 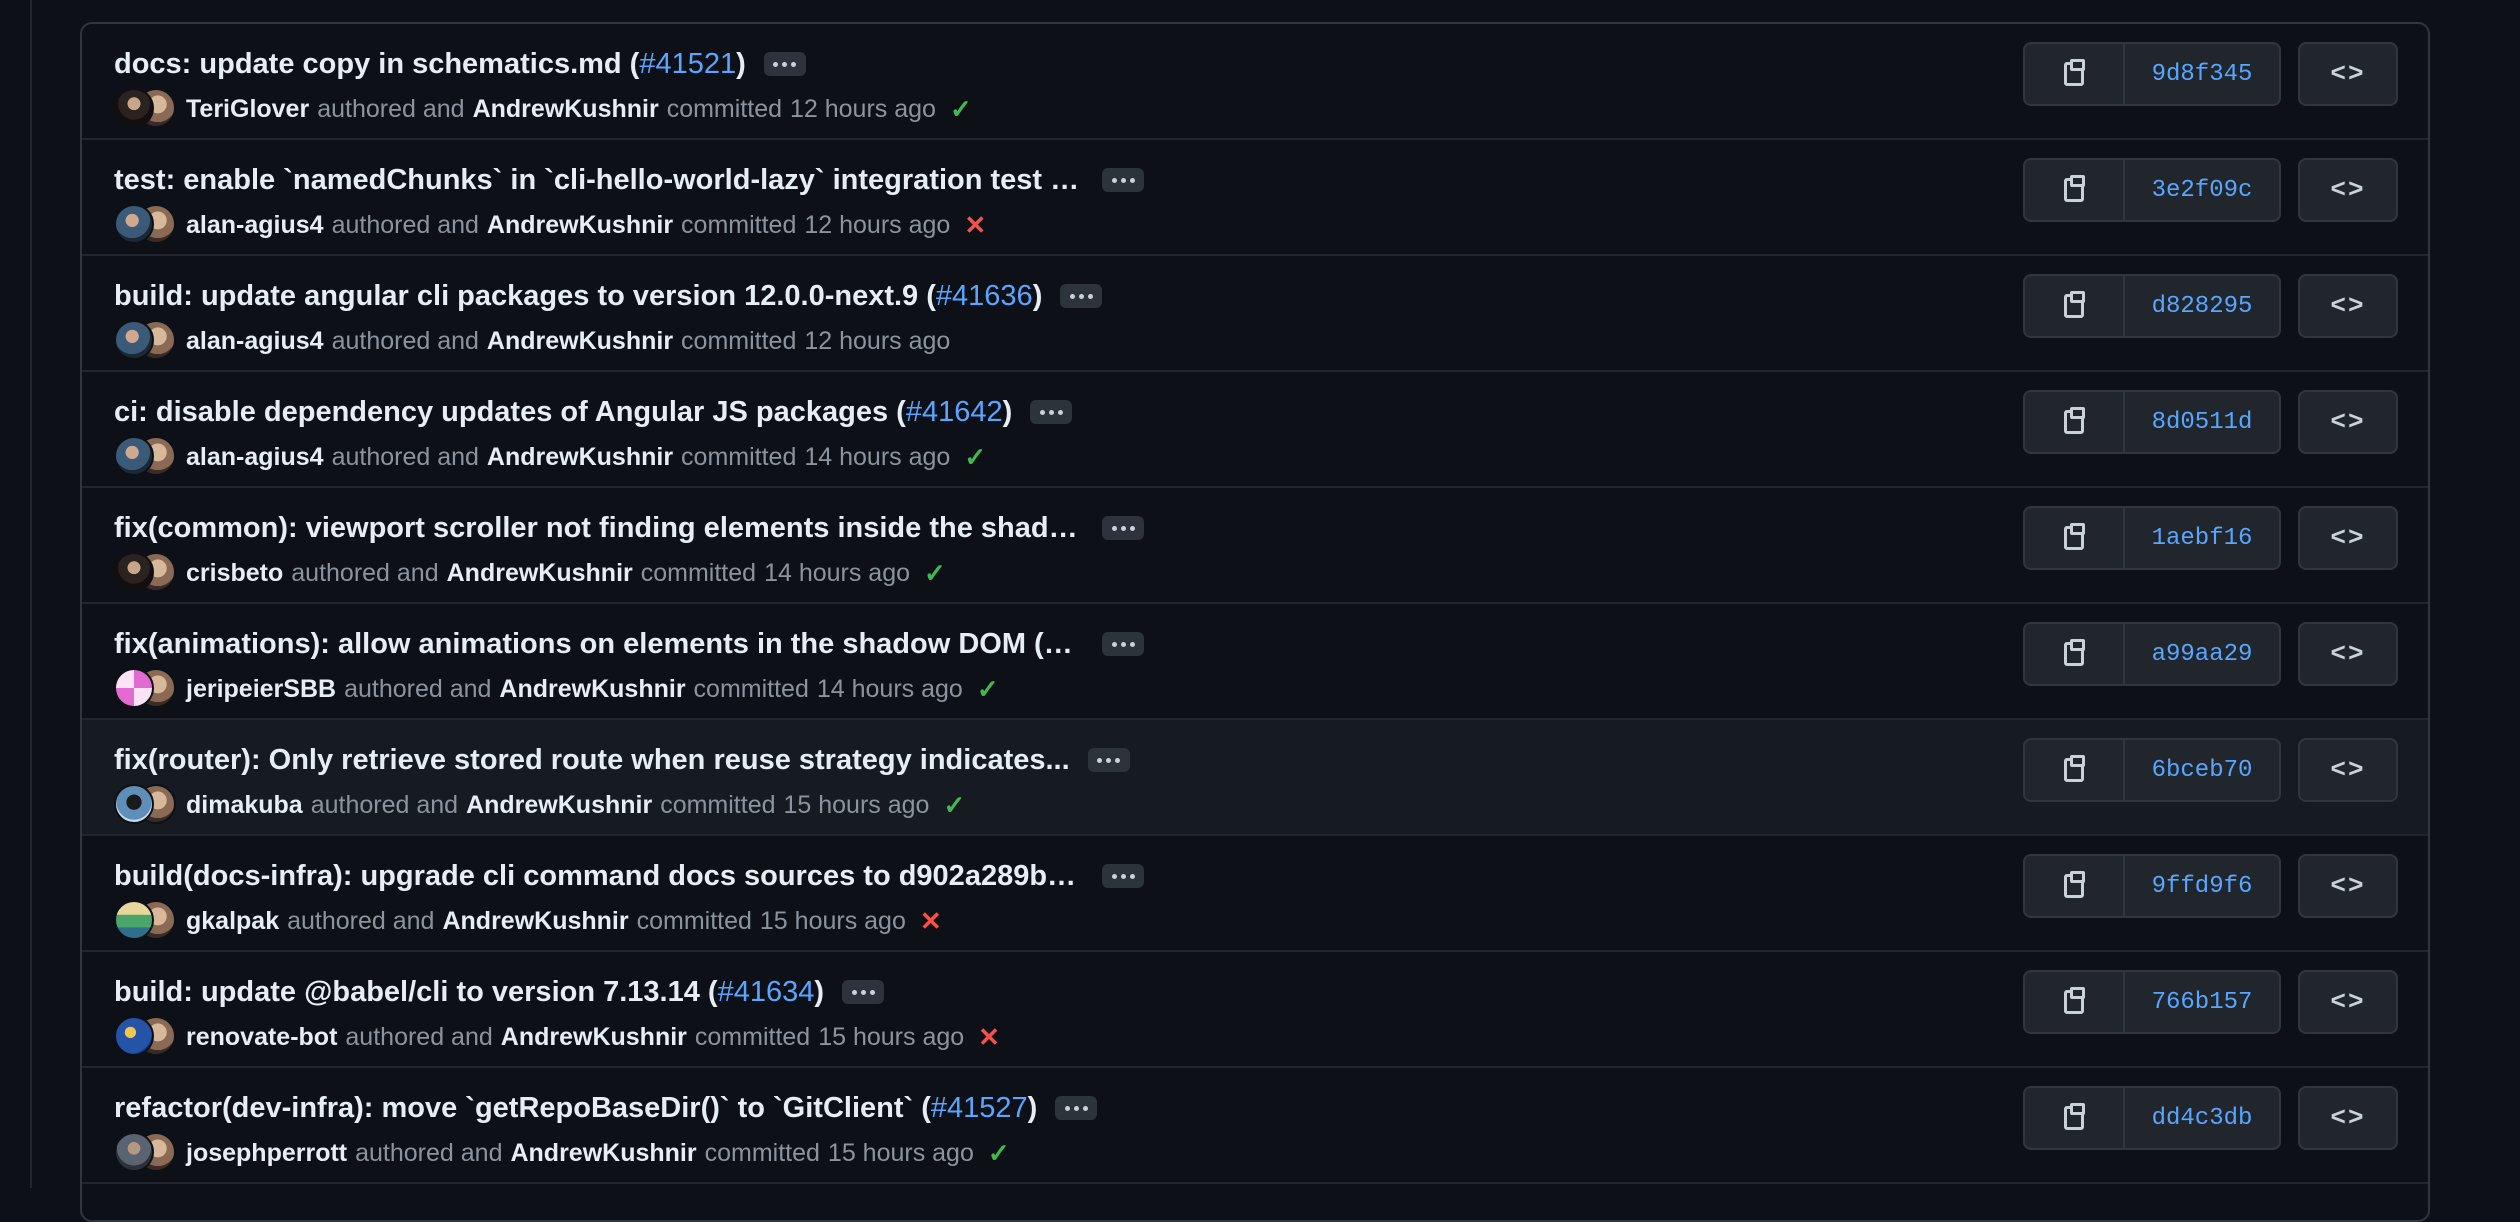 I want to click on commit-sha-link: 6bceb70, so click(x=2202, y=770).